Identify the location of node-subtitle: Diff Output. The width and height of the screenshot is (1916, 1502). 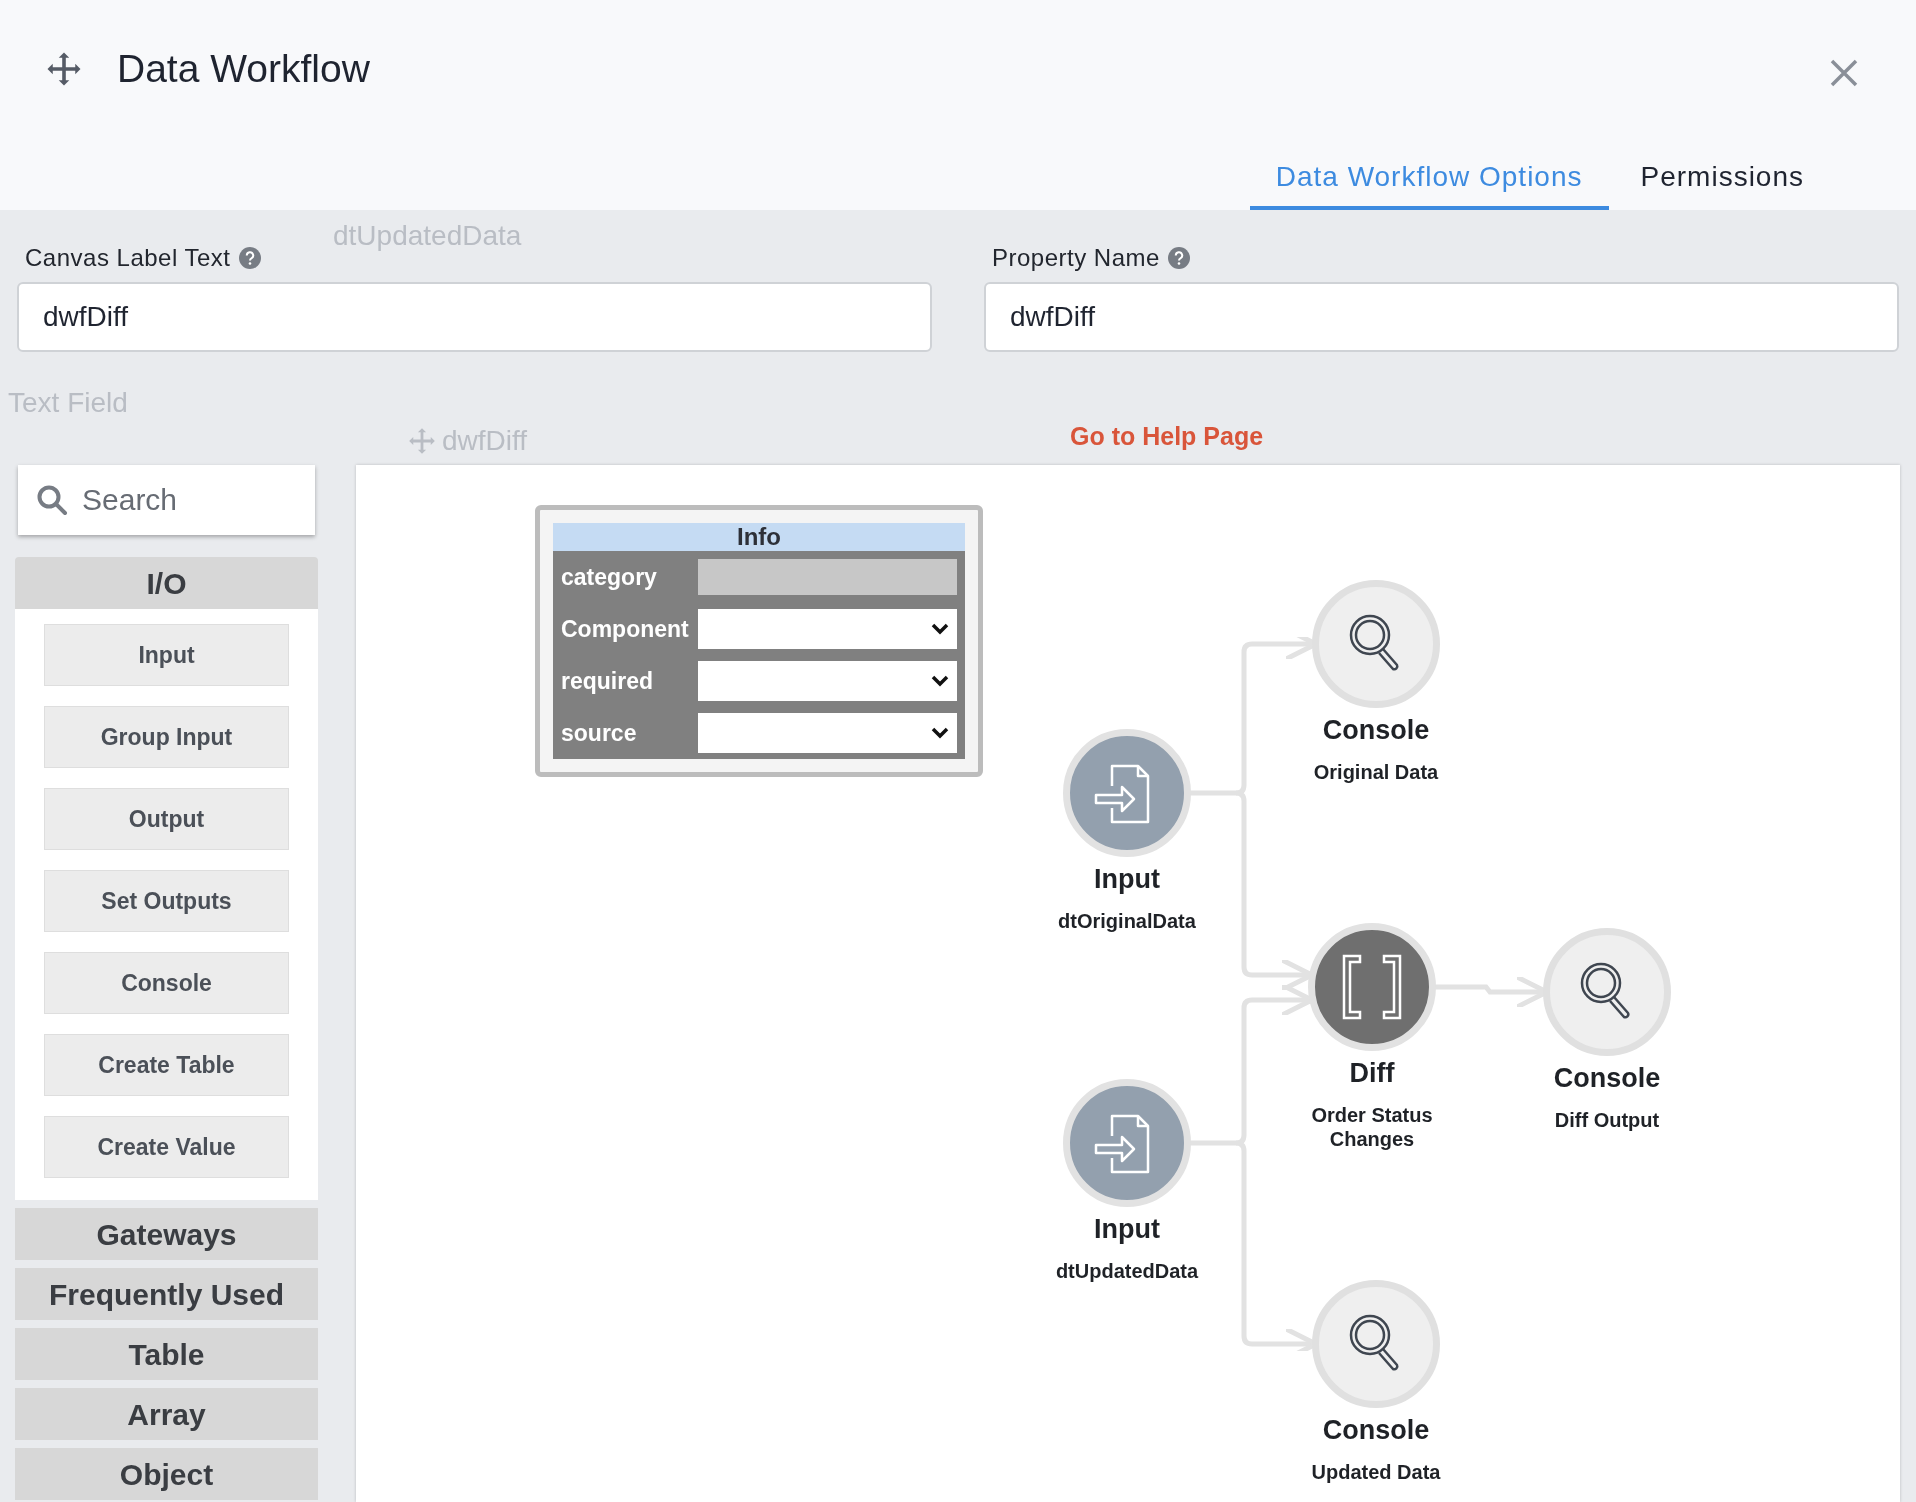
(1607, 1119).